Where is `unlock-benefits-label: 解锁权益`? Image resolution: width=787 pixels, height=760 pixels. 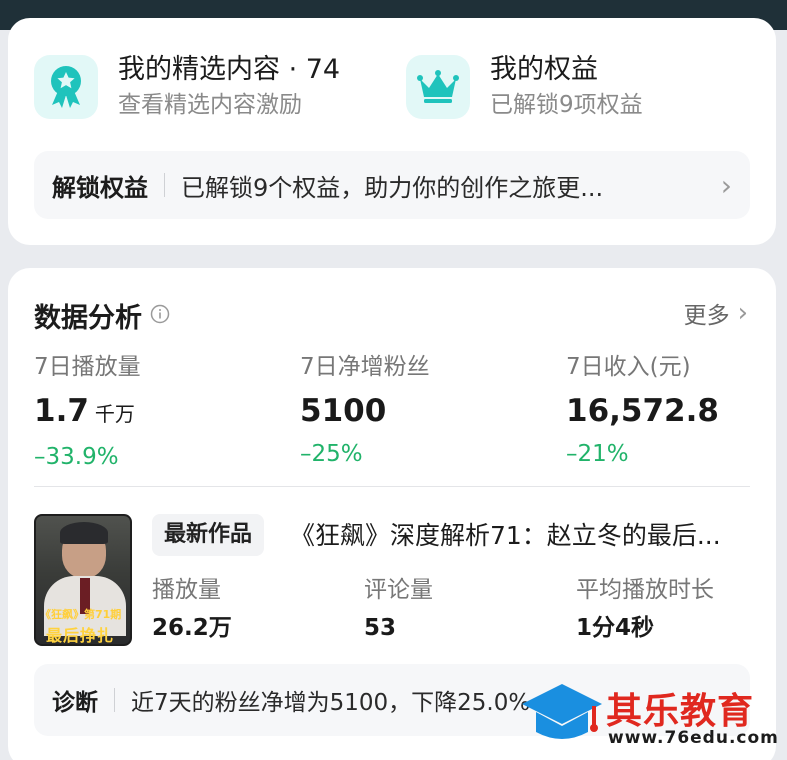 unlock-benefits-label: 解锁权益 is located at coordinates (100, 187).